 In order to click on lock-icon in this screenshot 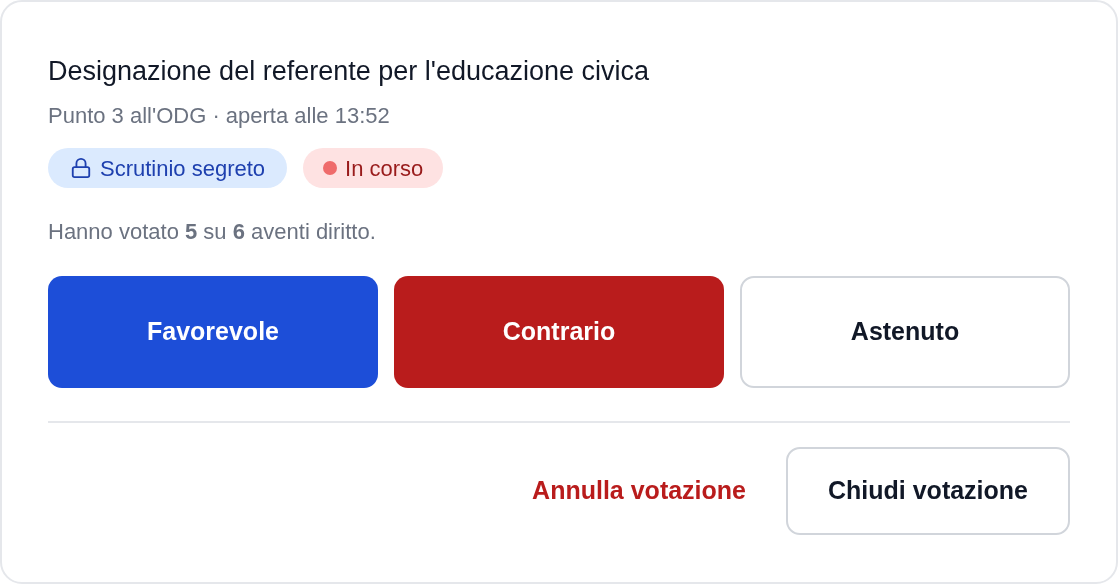, I will do `click(81, 168)`.